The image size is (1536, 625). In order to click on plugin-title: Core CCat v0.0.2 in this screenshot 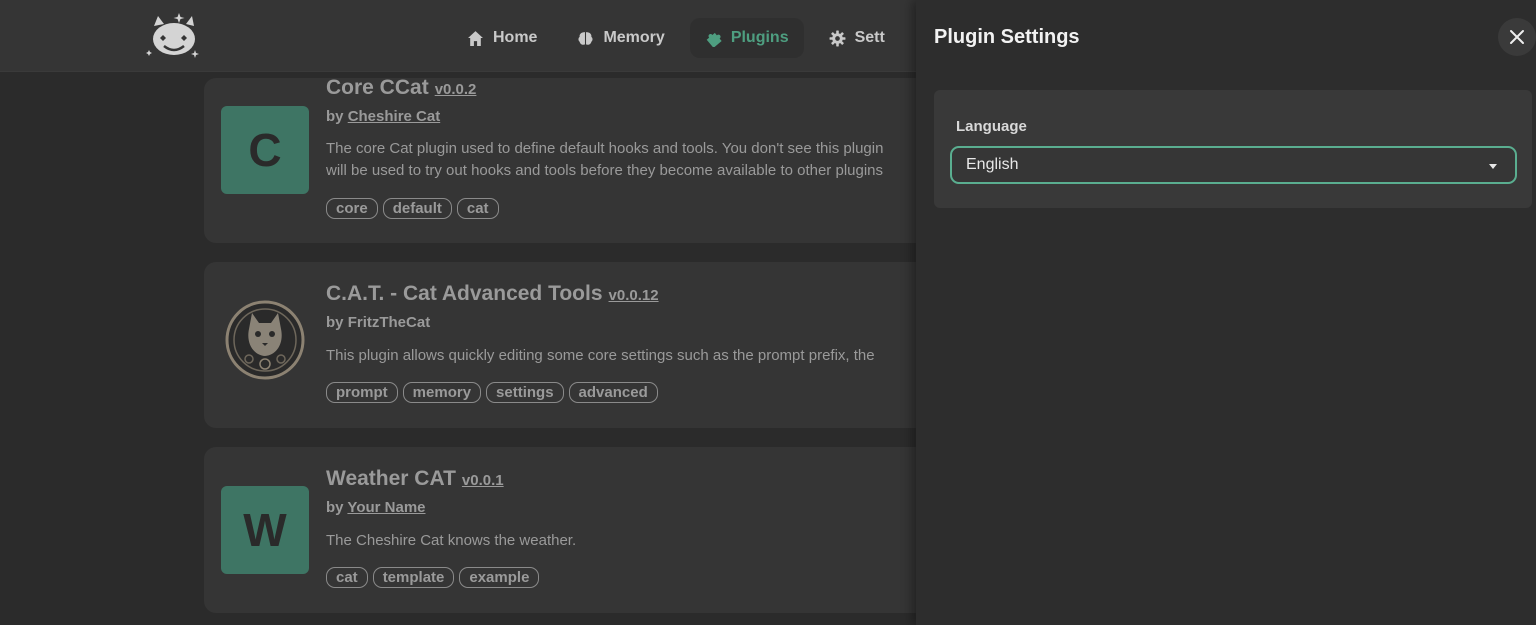, I will do `click(401, 87)`.